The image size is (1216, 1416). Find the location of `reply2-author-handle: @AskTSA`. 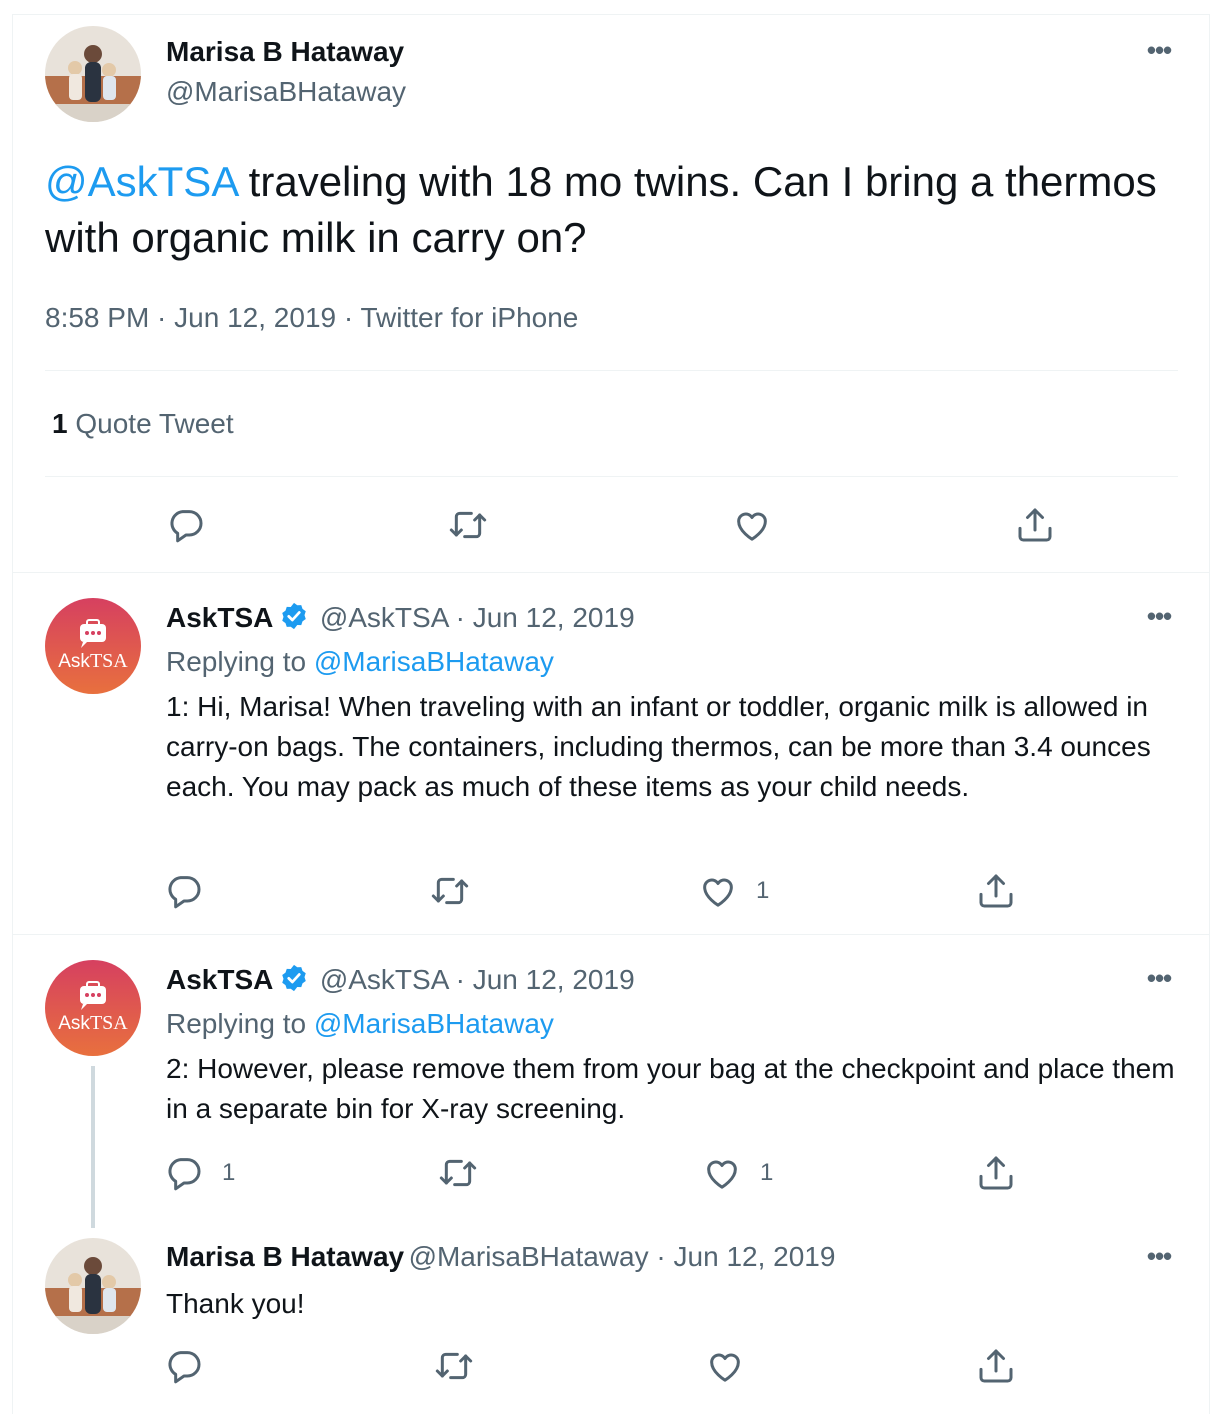

reply2-author-handle: @AskTSA is located at coordinates (384, 979).